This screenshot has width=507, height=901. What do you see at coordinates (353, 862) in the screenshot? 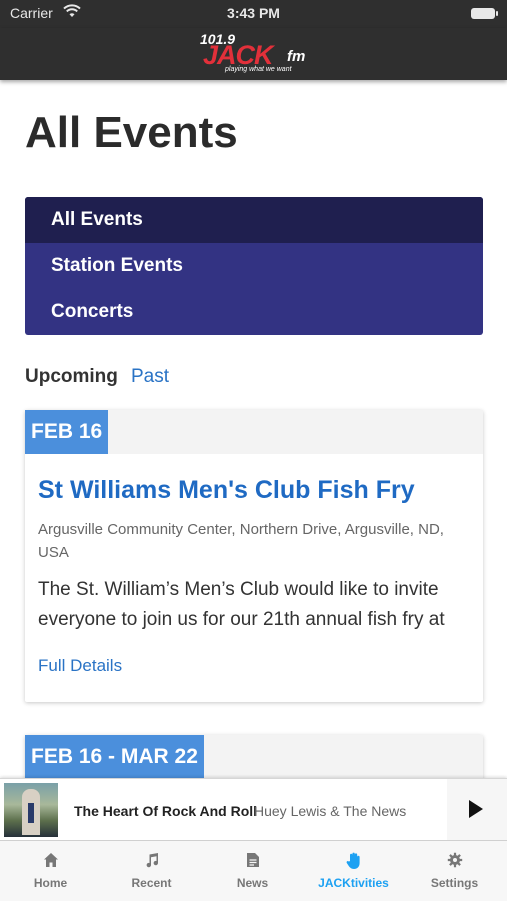
I see `hand-icon` at bounding box center [353, 862].